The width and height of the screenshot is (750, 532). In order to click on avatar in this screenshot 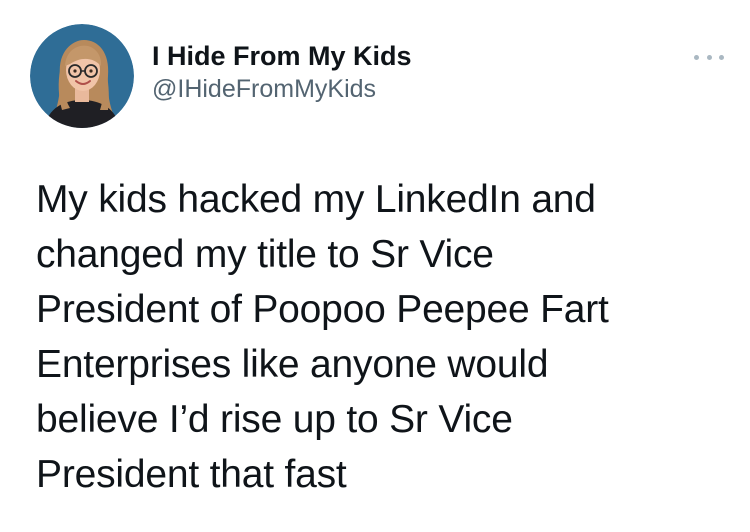, I will do `click(82, 76)`.